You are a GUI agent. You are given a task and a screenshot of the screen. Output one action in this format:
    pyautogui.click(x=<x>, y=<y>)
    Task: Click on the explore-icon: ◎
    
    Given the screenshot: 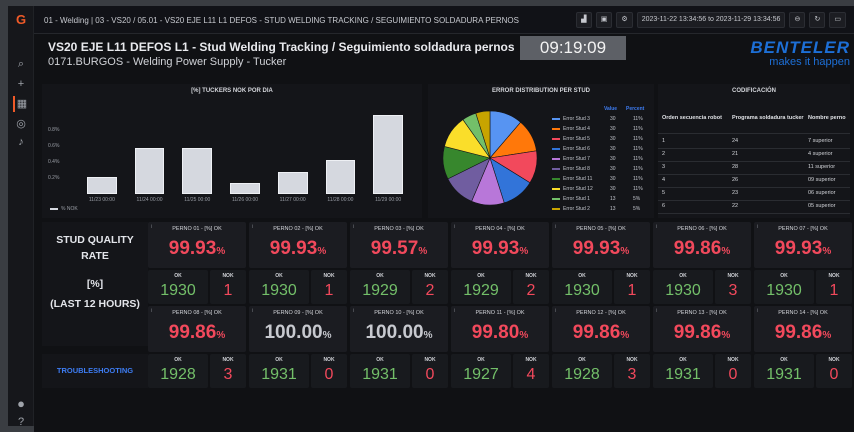 What is the action you would take?
    pyautogui.click(x=21, y=124)
    